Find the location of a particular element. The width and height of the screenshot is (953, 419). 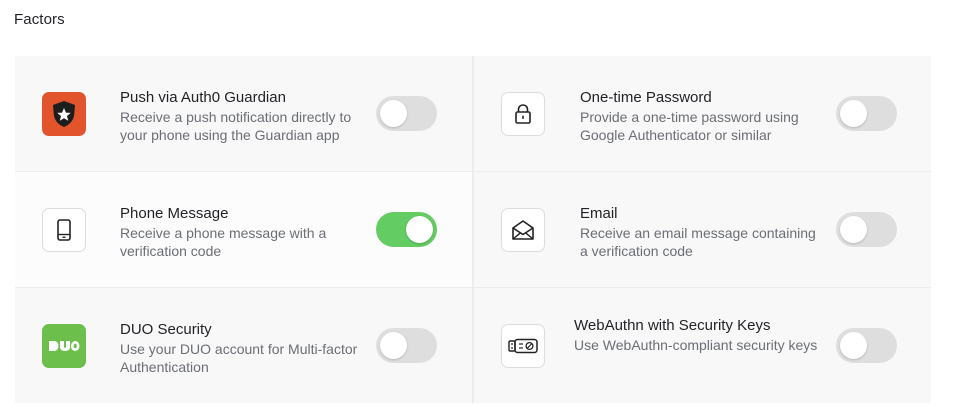

factor-title: One-time Password is located at coordinates (646, 97).